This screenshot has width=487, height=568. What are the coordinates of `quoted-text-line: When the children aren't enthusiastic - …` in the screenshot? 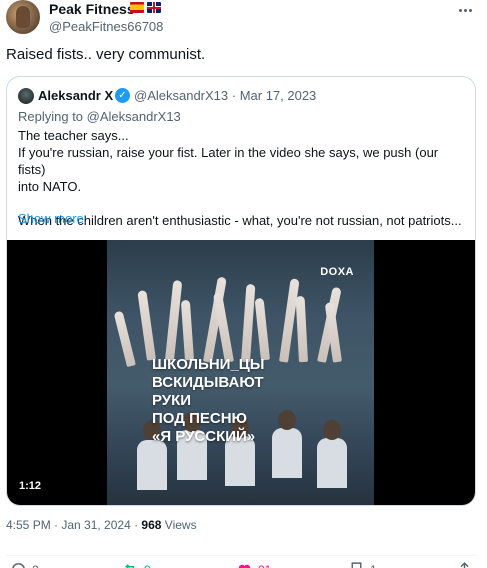 It's located at (240, 220).